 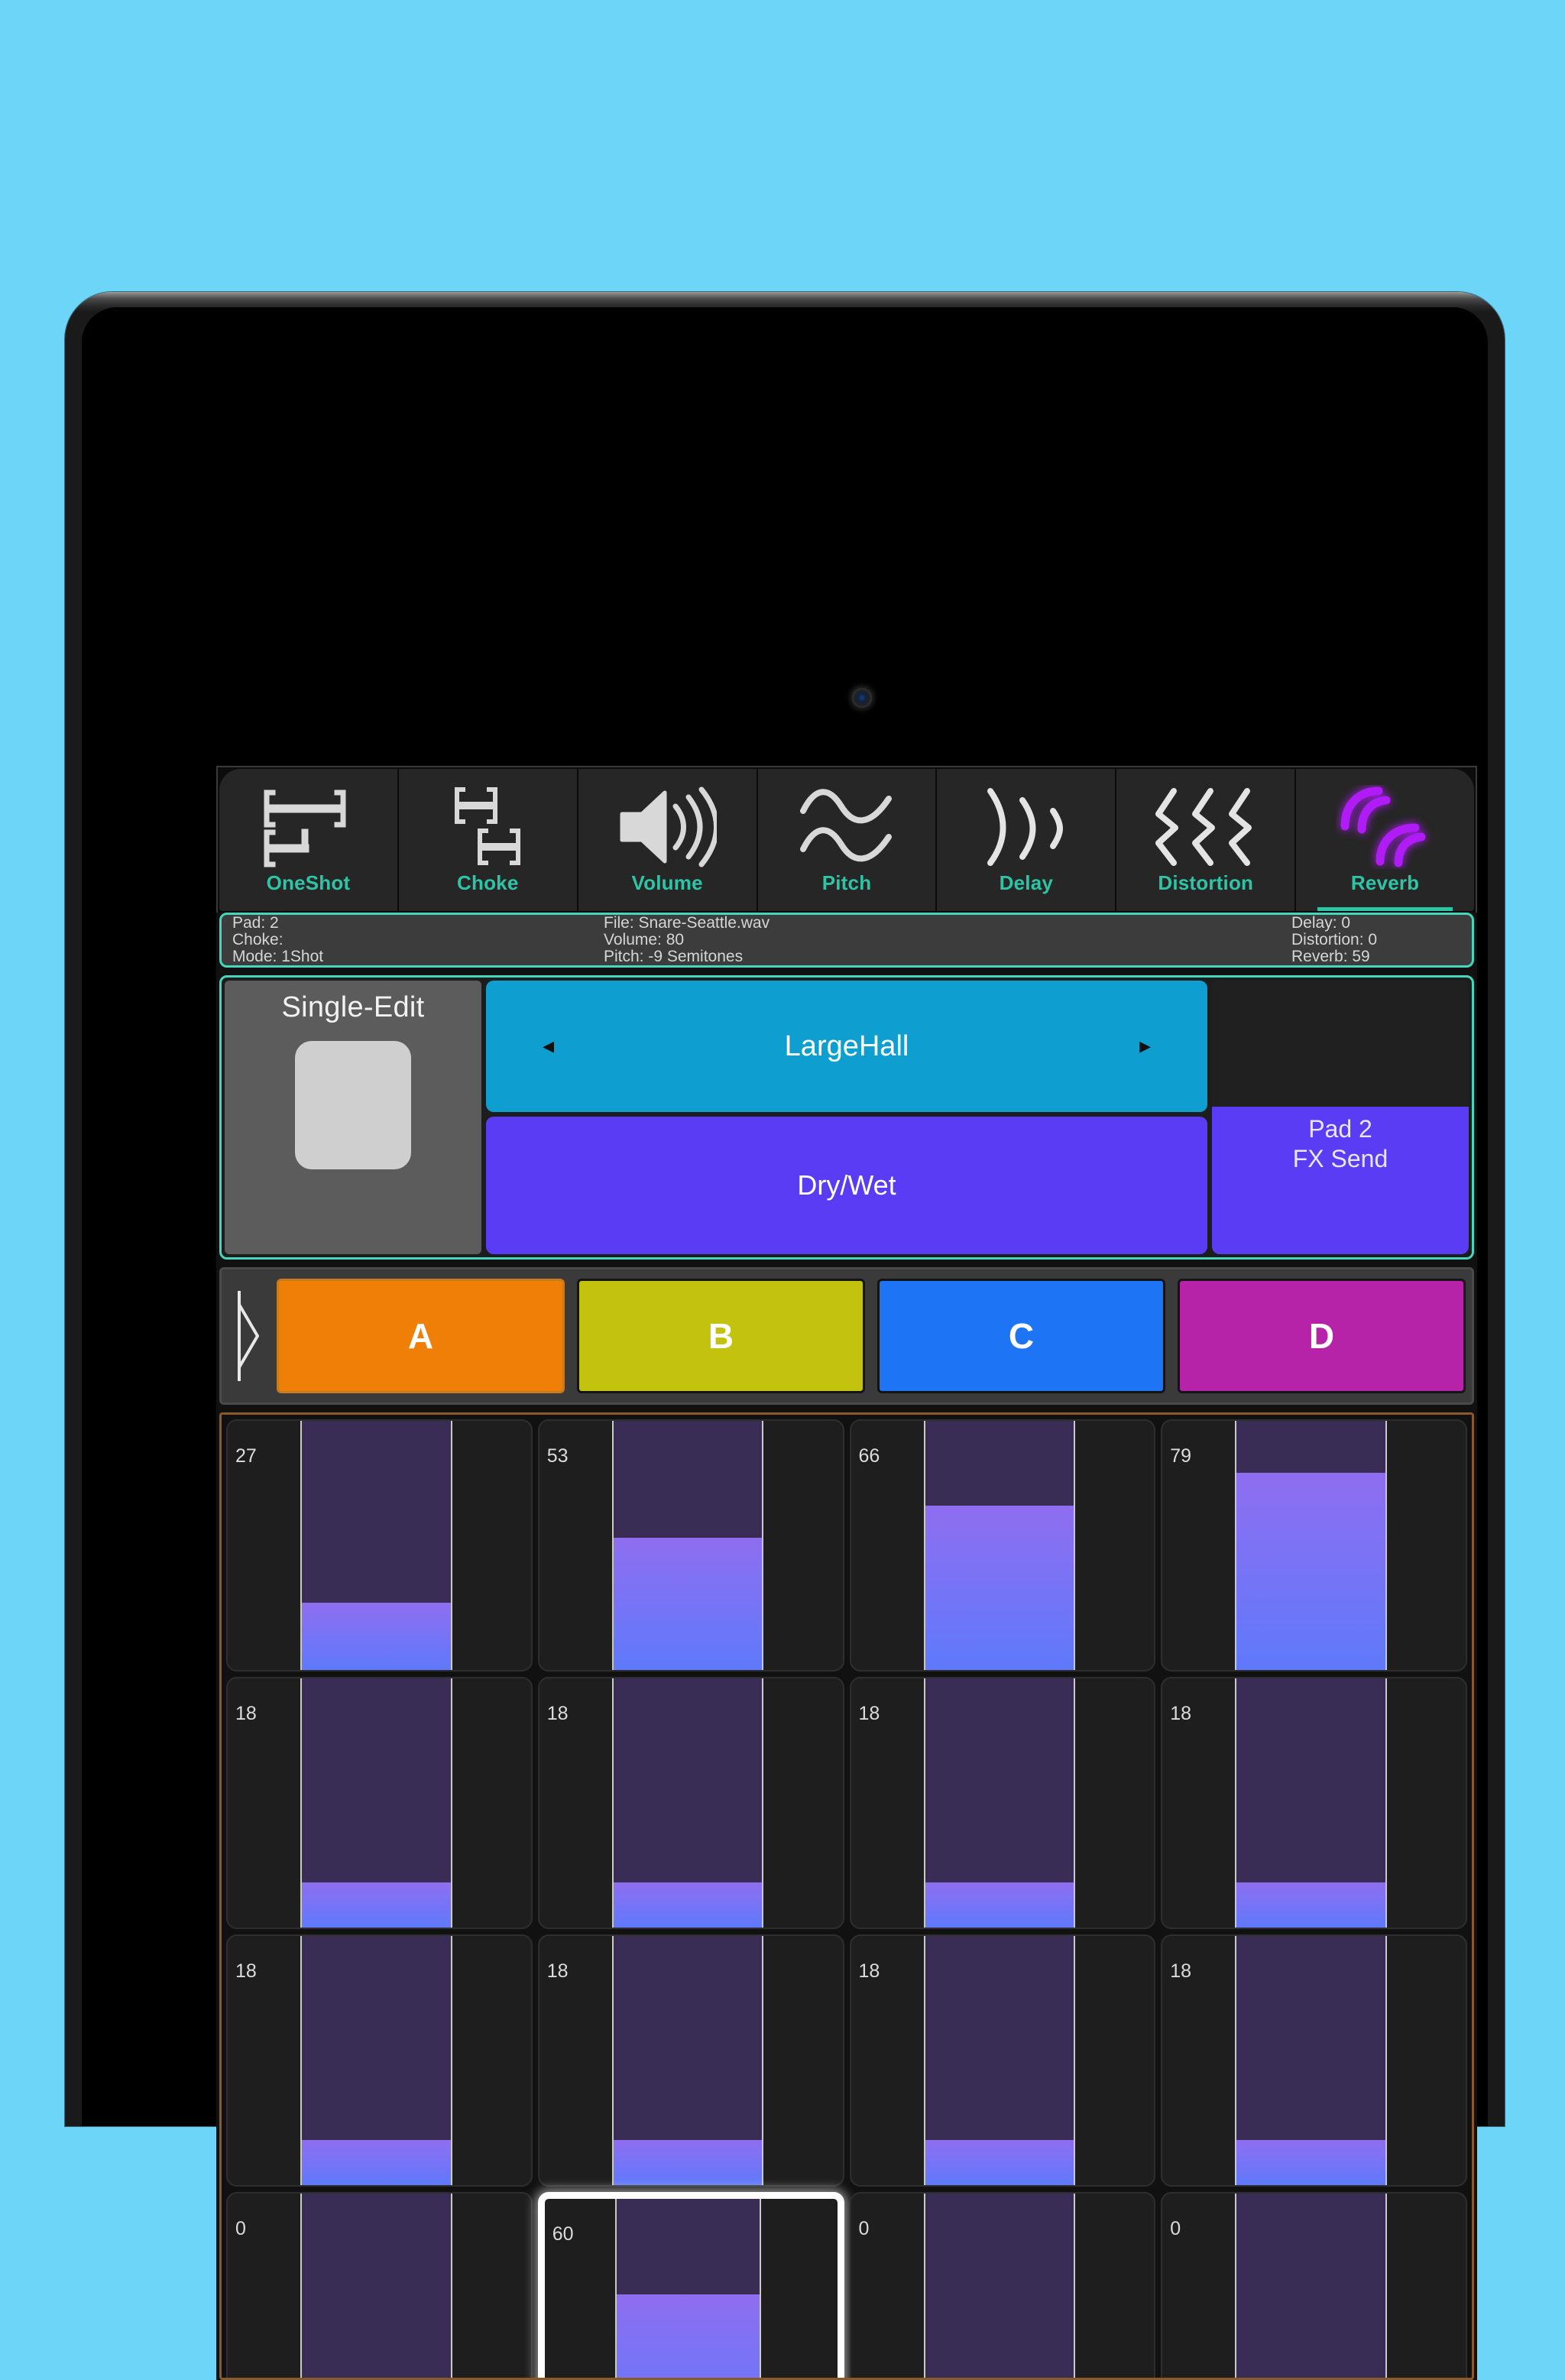 I want to click on bank-button-label: A, so click(x=420, y=1336).